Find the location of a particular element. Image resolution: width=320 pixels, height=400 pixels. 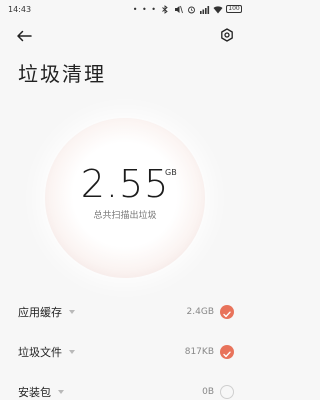

category-row-install-packages: 安装包 0B is located at coordinates (125, 386).